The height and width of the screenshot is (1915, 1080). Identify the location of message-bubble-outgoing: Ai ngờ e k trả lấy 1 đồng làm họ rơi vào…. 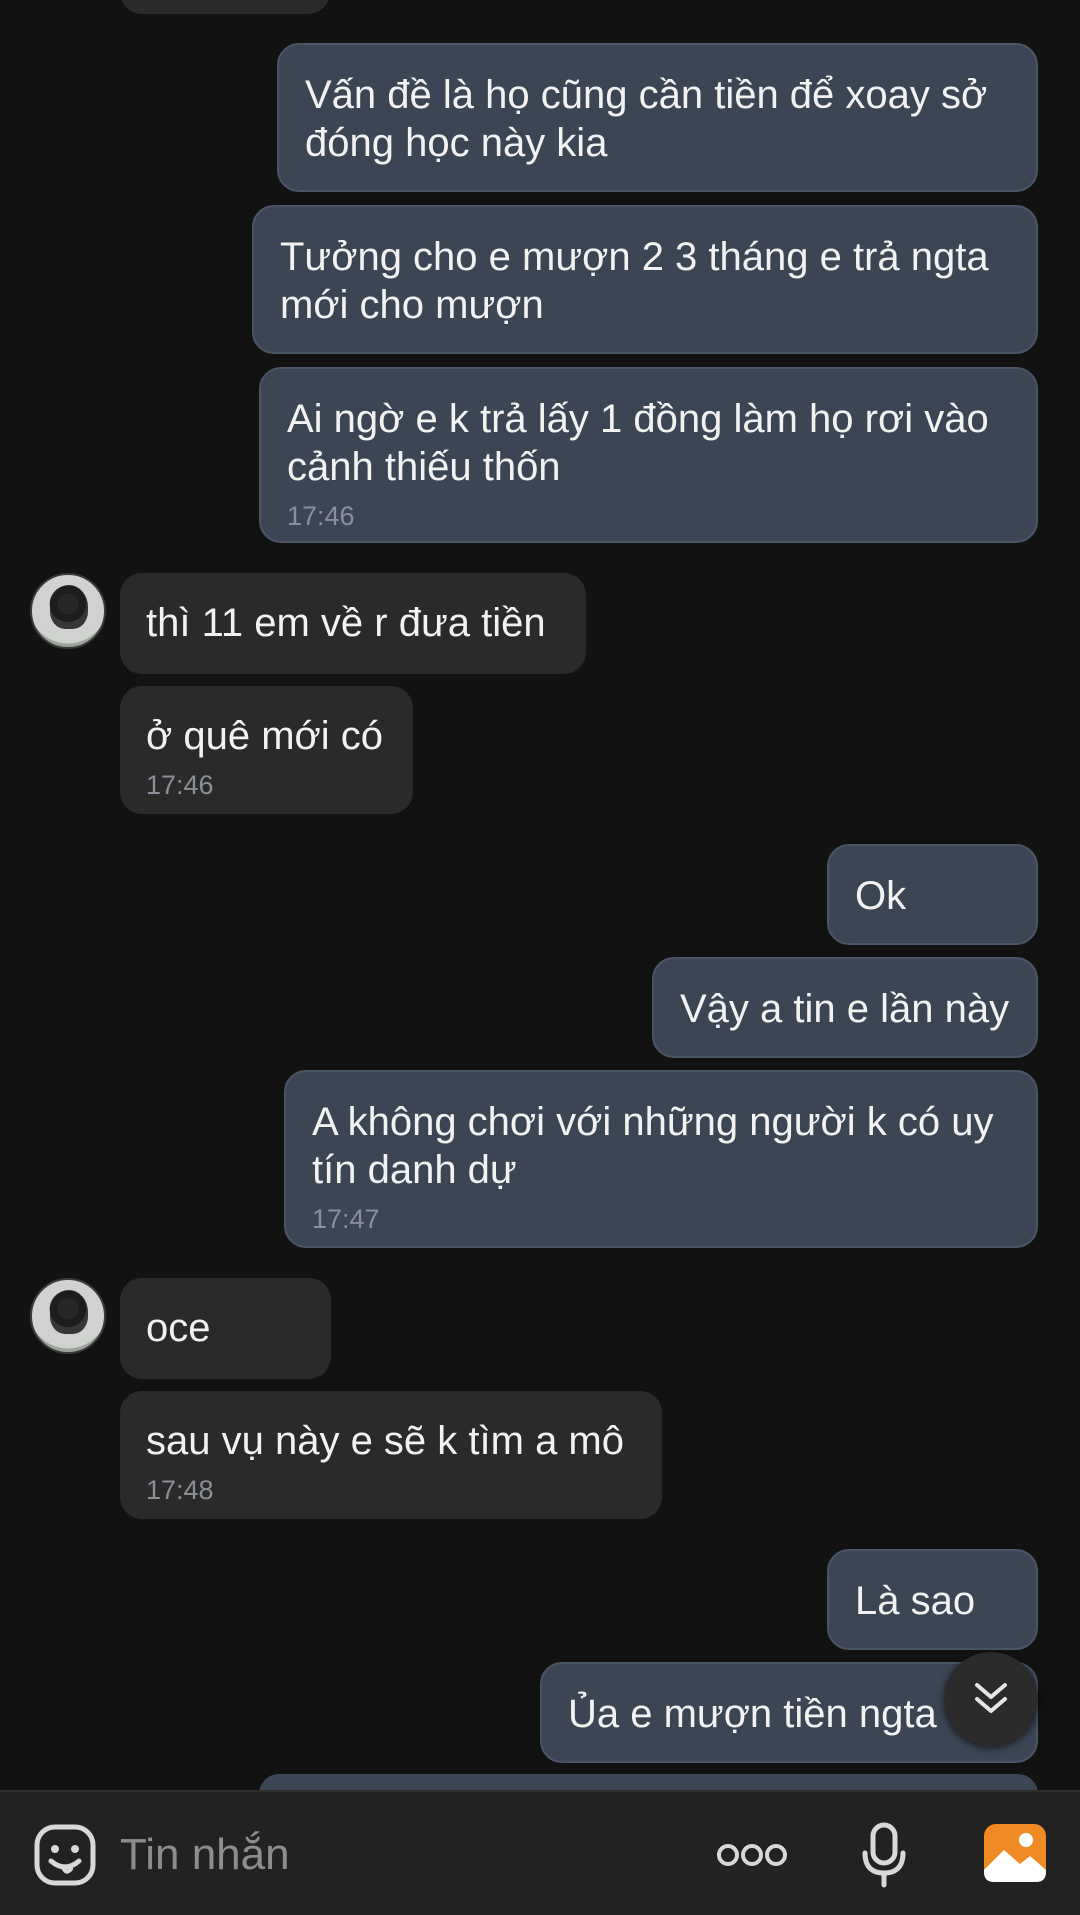
(648, 455).